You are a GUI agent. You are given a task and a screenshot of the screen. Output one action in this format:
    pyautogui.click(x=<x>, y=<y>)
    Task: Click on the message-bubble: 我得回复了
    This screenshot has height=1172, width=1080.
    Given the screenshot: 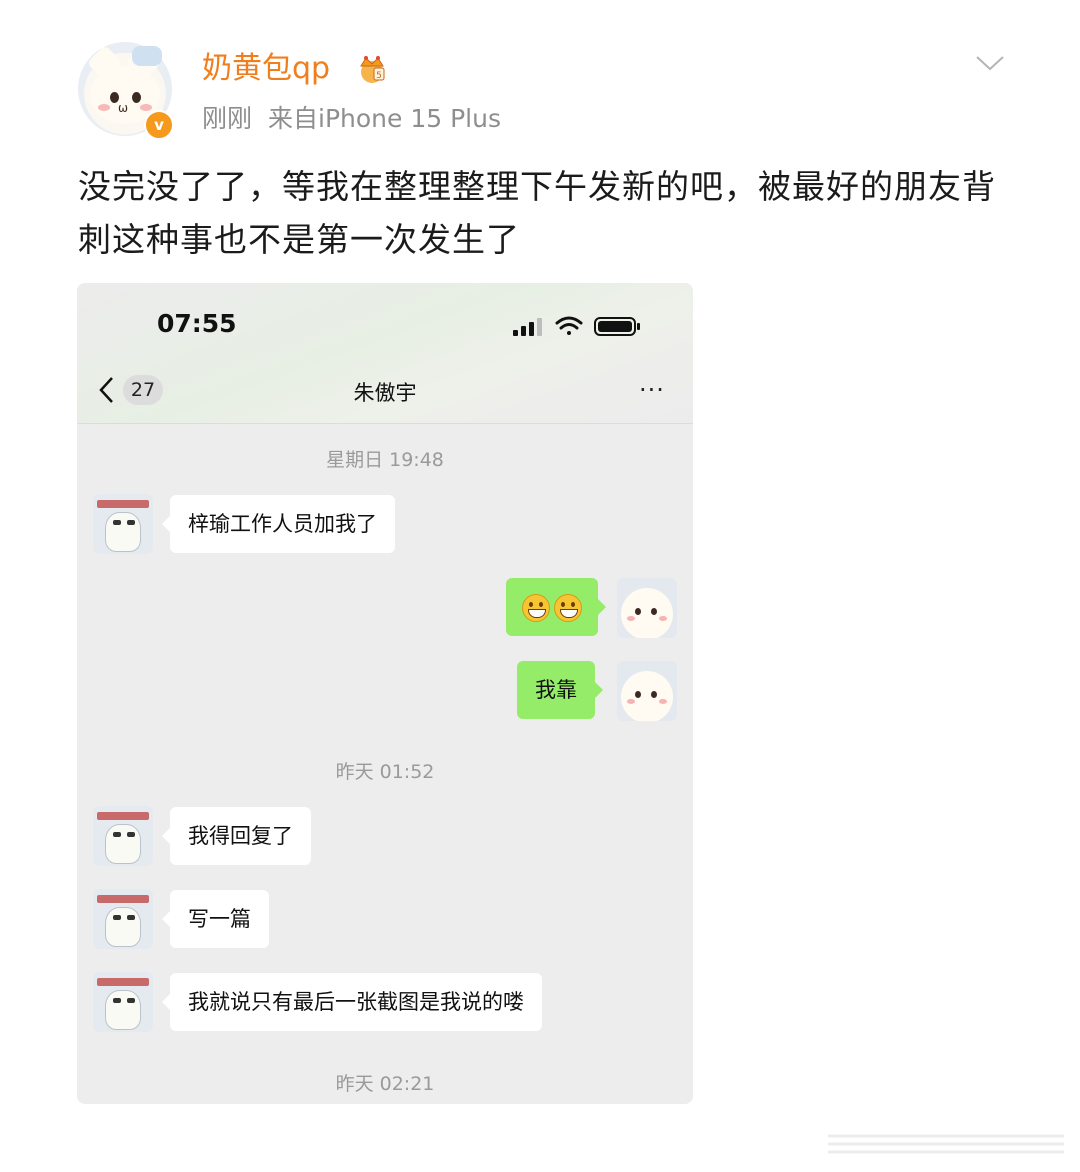 What is the action you would take?
    pyautogui.click(x=236, y=836)
    